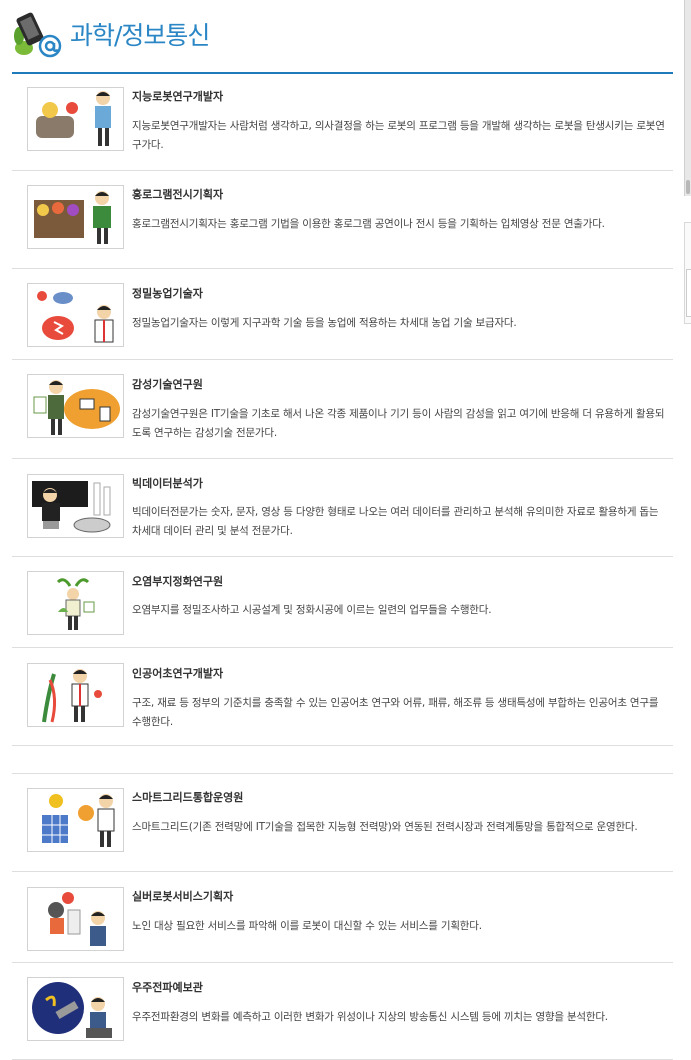 The height and width of the screenshot is (1060, 691). What do you see at coordinates (167, 293) in the screenshot?
I see `job-title: 정밀농업기술자` at bounding box center [167, 293].